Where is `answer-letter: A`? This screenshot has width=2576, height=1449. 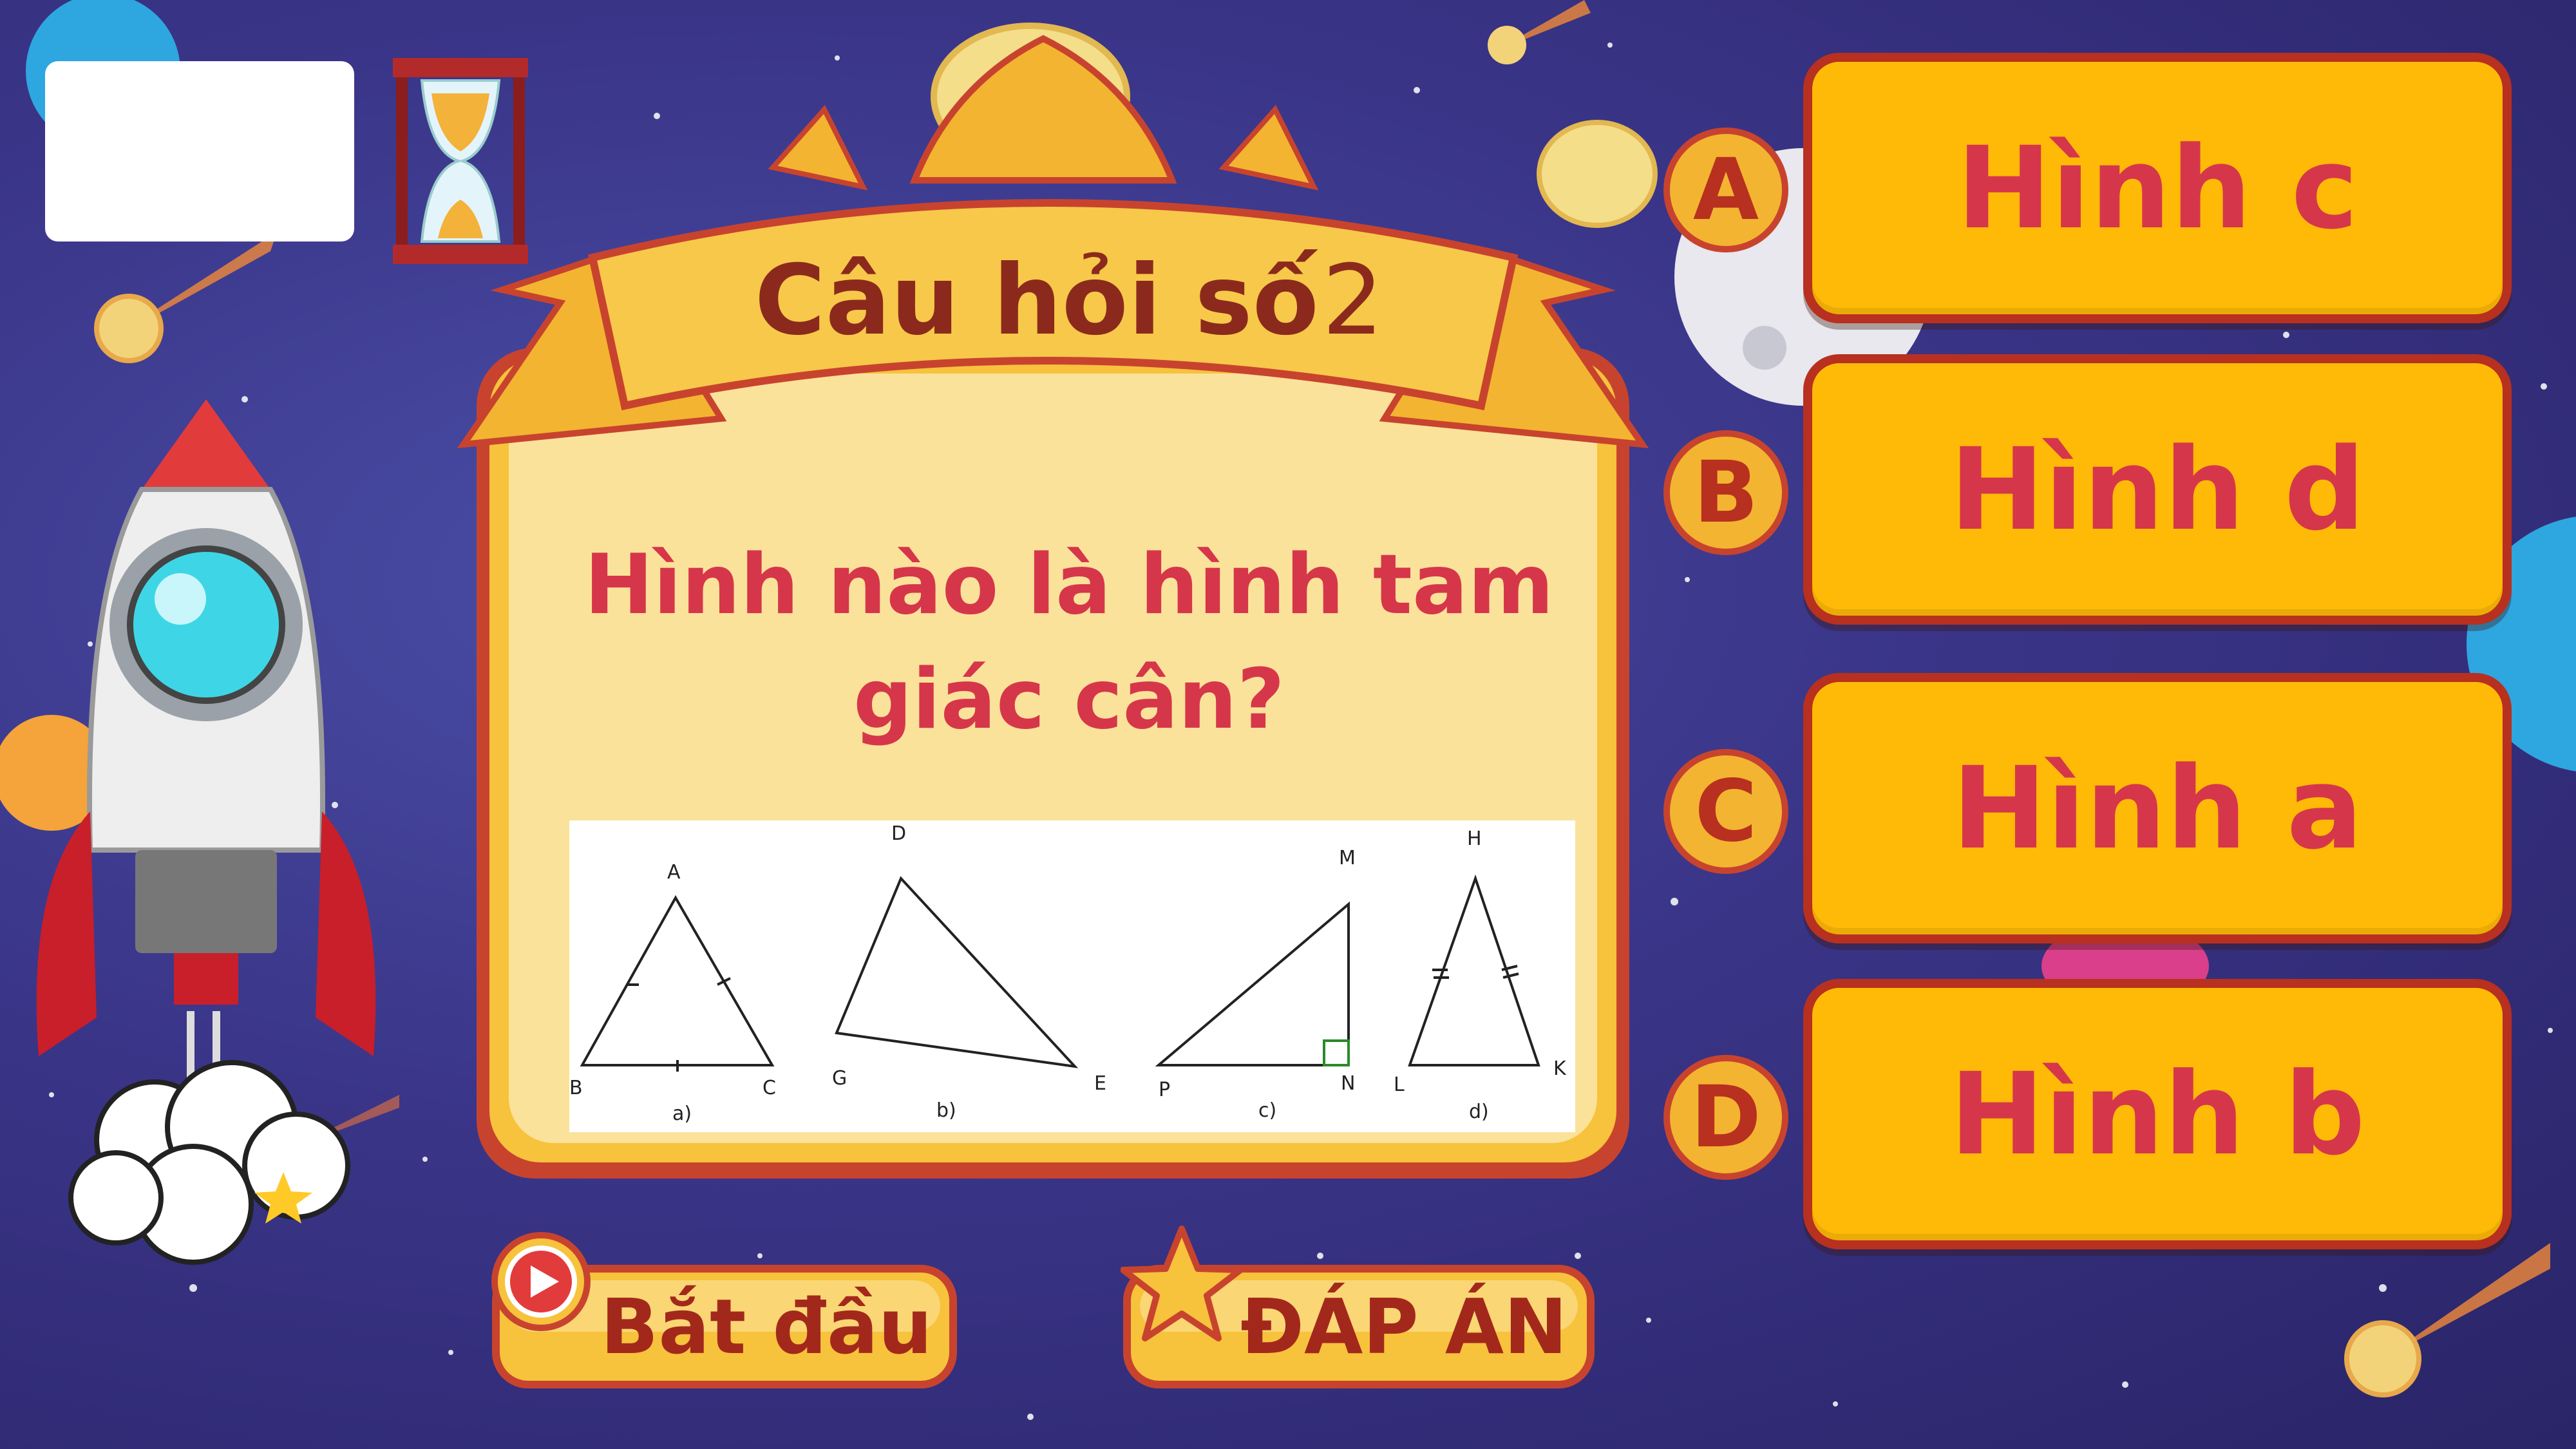
answer-letter: A is located at coordinates (1725, 190).